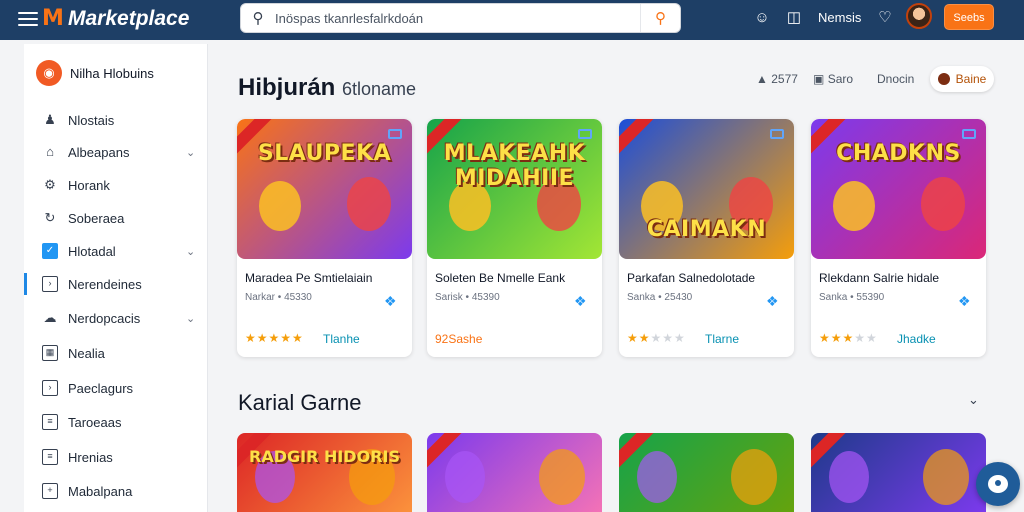  What do you see at coordinates (96, 218) in the screenshot?
I see `sidebar-item-label: Soberaea` at bounding box center [96, 218].